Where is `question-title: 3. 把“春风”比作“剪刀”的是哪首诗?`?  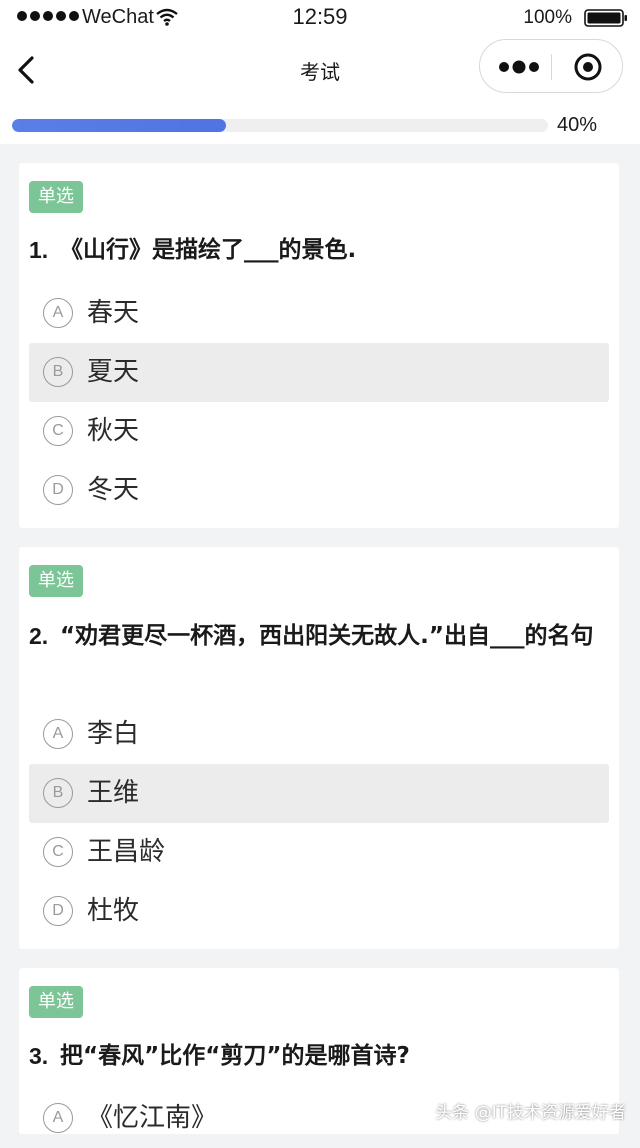
question-title: 3. 把“春风”比作“剪刀”的是哪首诗? is located at coordinates (316, 1056).